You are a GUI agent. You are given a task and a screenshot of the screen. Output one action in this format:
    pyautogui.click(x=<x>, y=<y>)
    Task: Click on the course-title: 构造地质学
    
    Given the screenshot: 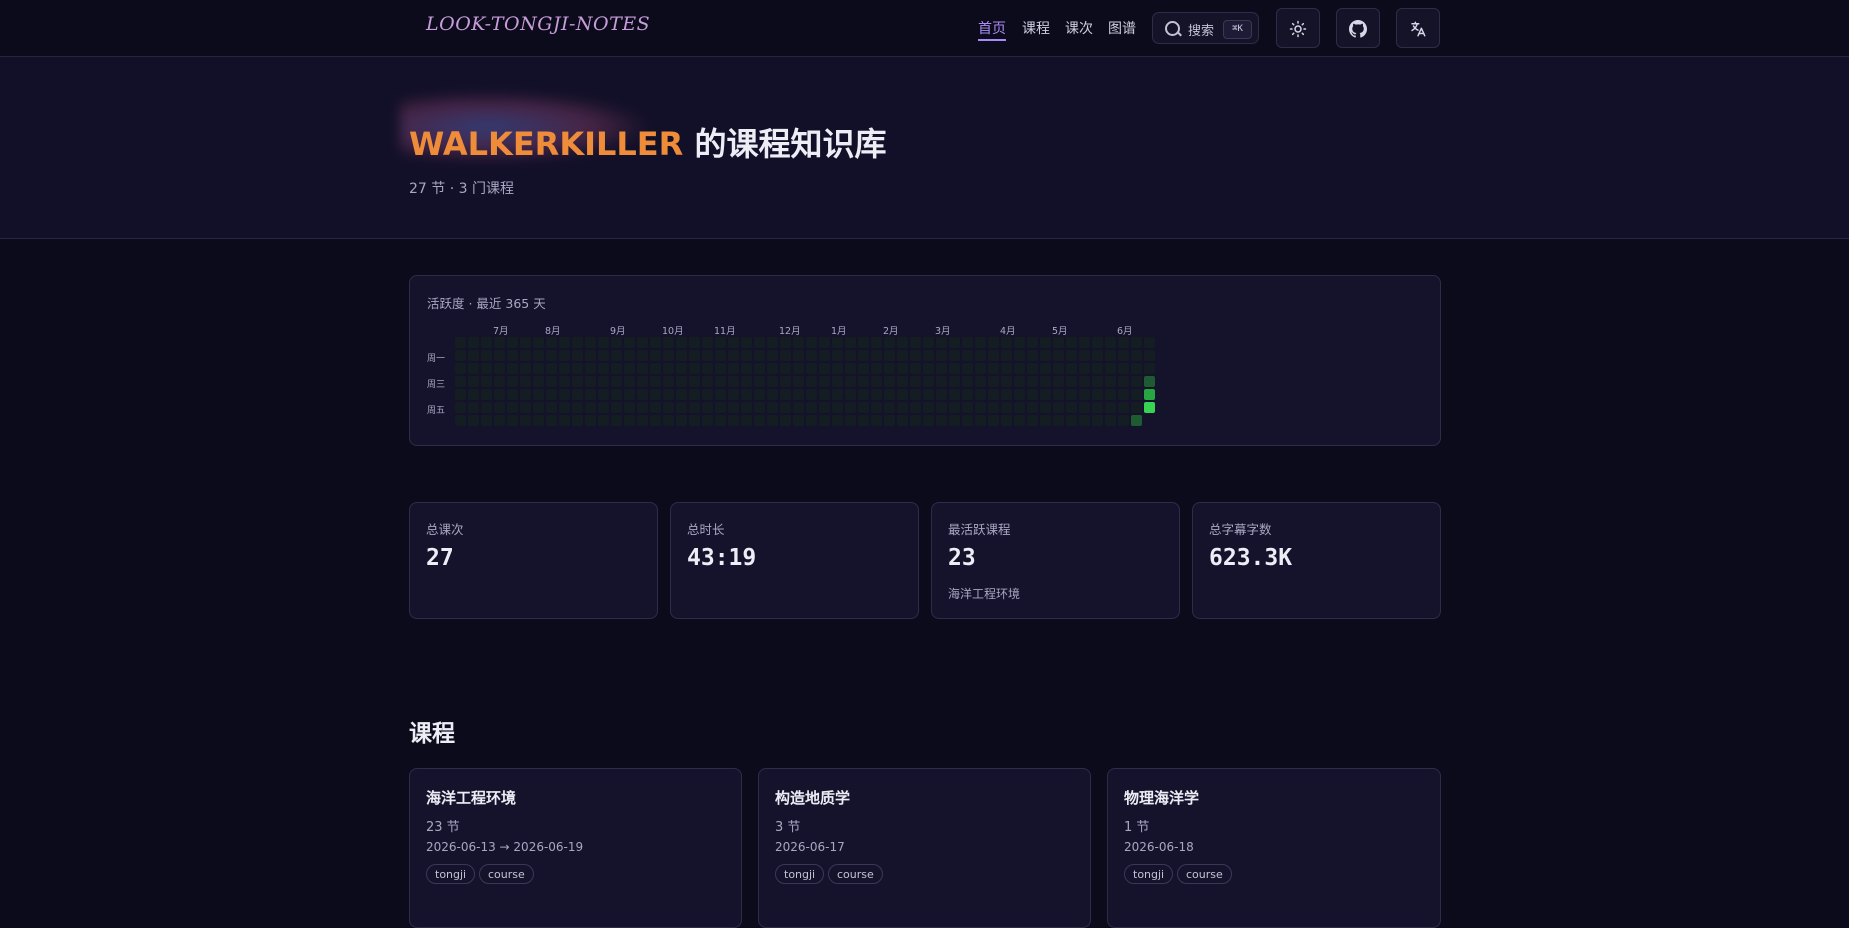 What is the action you would take?
    pyautogui.click(x=812, y=797)
    